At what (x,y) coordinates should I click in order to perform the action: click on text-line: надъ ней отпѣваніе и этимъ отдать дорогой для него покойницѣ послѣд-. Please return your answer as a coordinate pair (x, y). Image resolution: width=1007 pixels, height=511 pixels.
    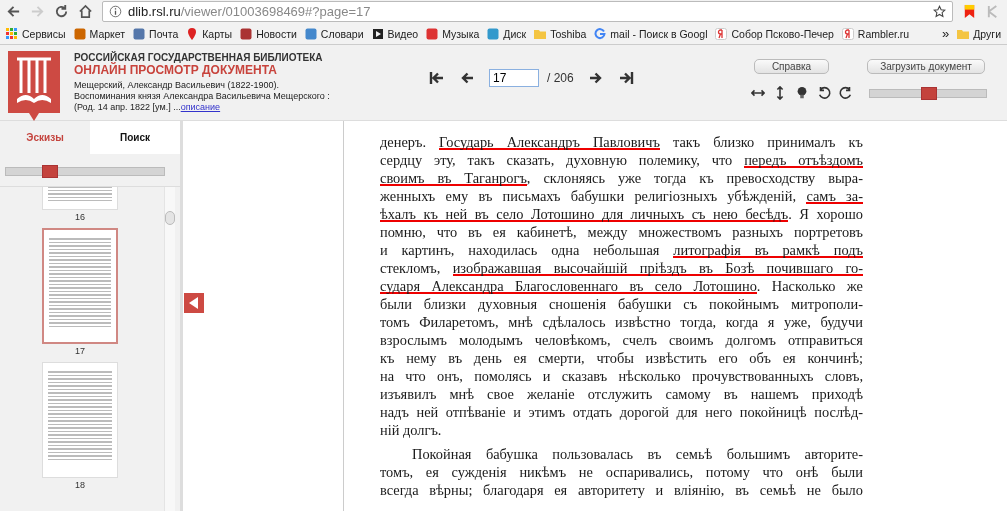
    Looking at the image, I should click on (621, 412).